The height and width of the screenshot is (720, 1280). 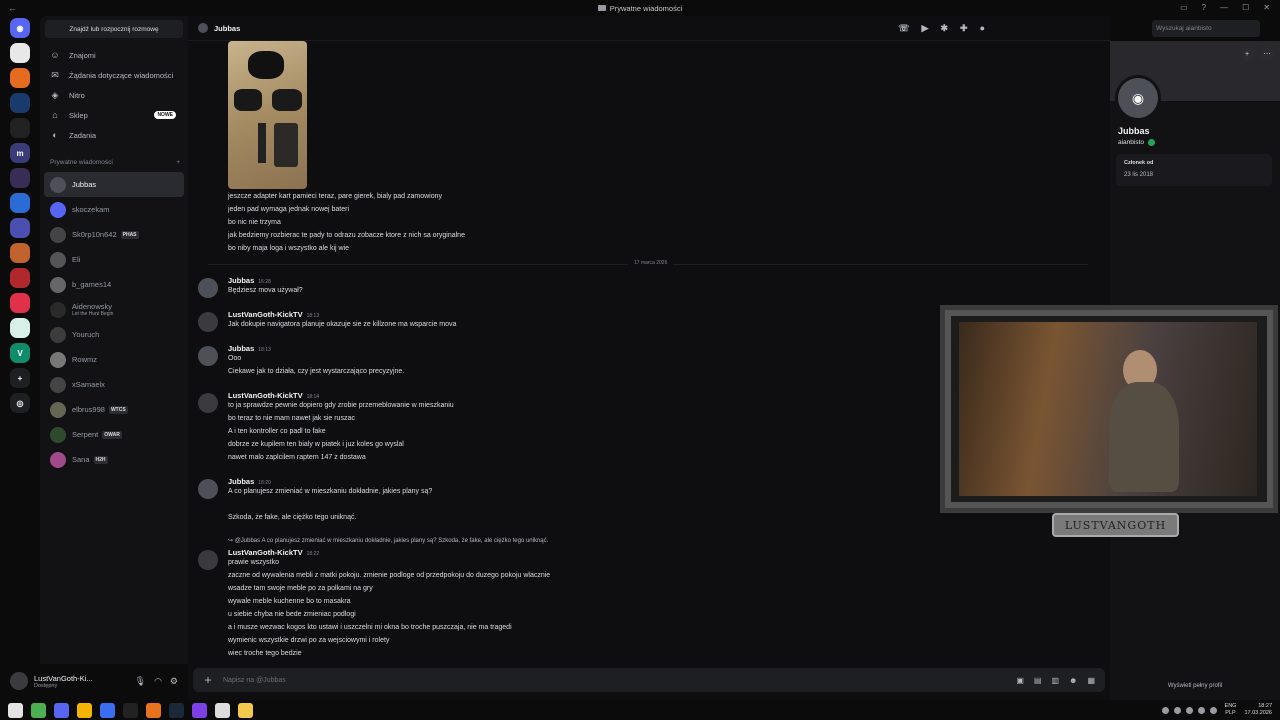 What do you see at coordinates (20, 78) in the screenshot?
I see `server-2-icon` at bounding box center [20, 78].